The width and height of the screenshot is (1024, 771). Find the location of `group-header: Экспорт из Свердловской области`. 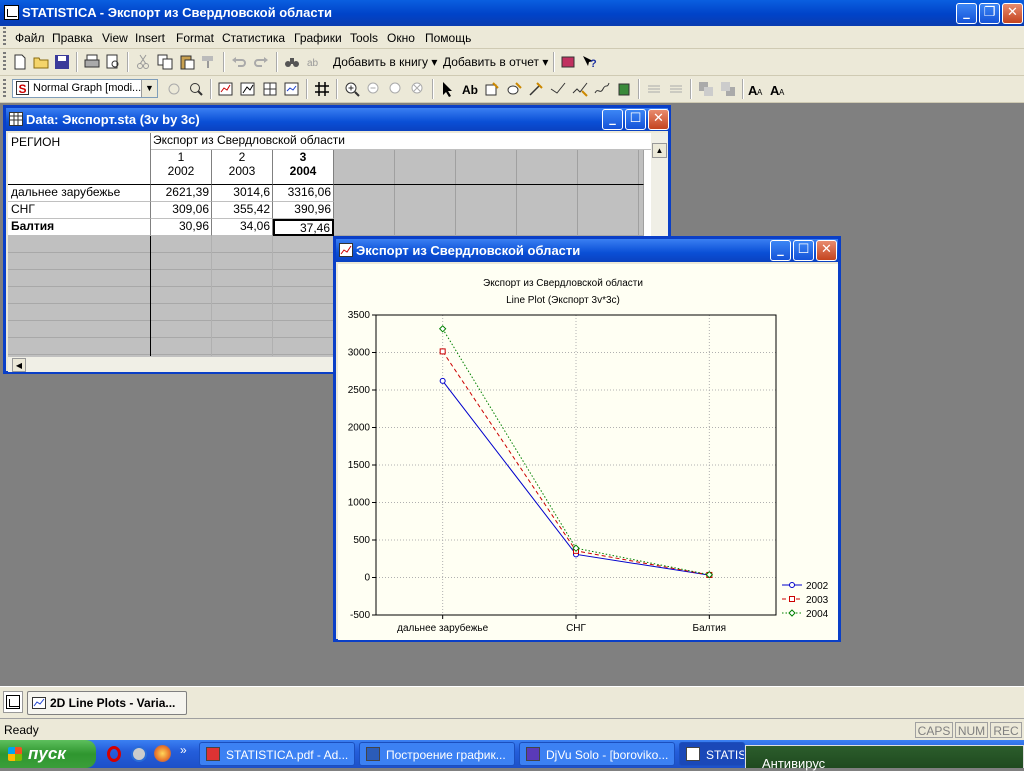

group-header: Экспорт из Свердловской области is located at coordinates (401, 141).